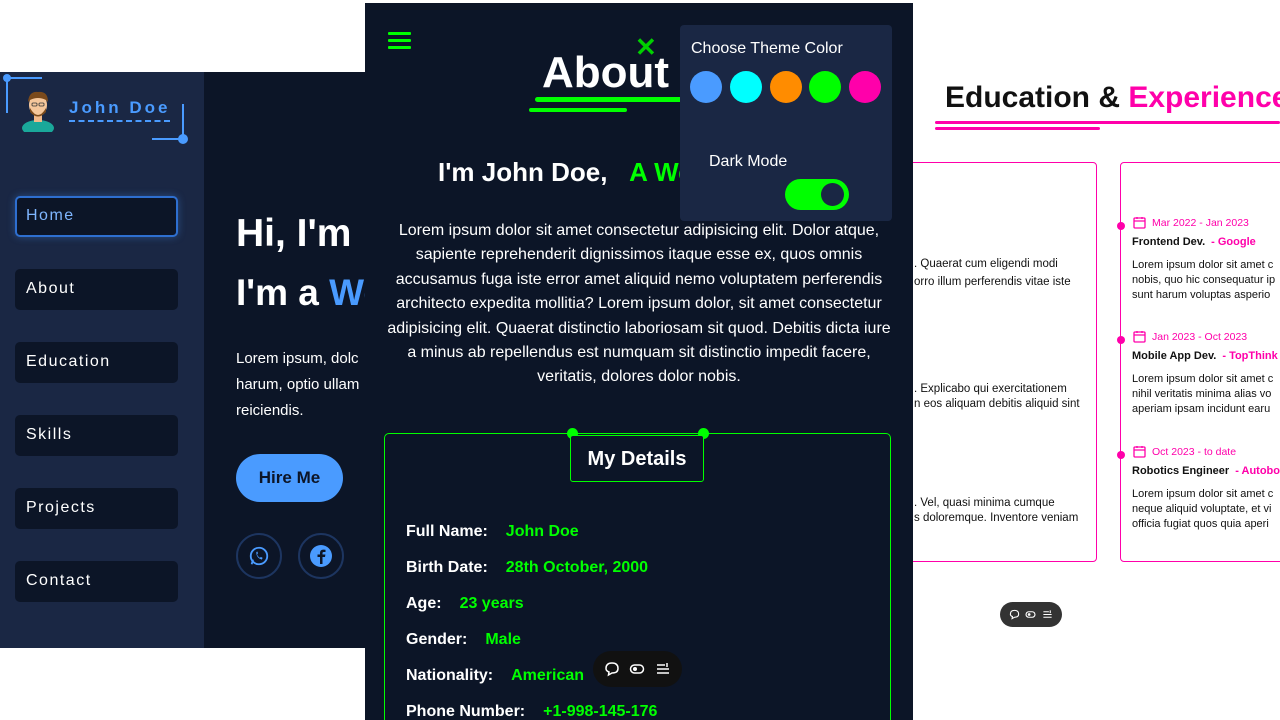  Describe the element at coordinates (96, 435) in the screenshot. I see `sidebar-item-skills: Skills` at that location.